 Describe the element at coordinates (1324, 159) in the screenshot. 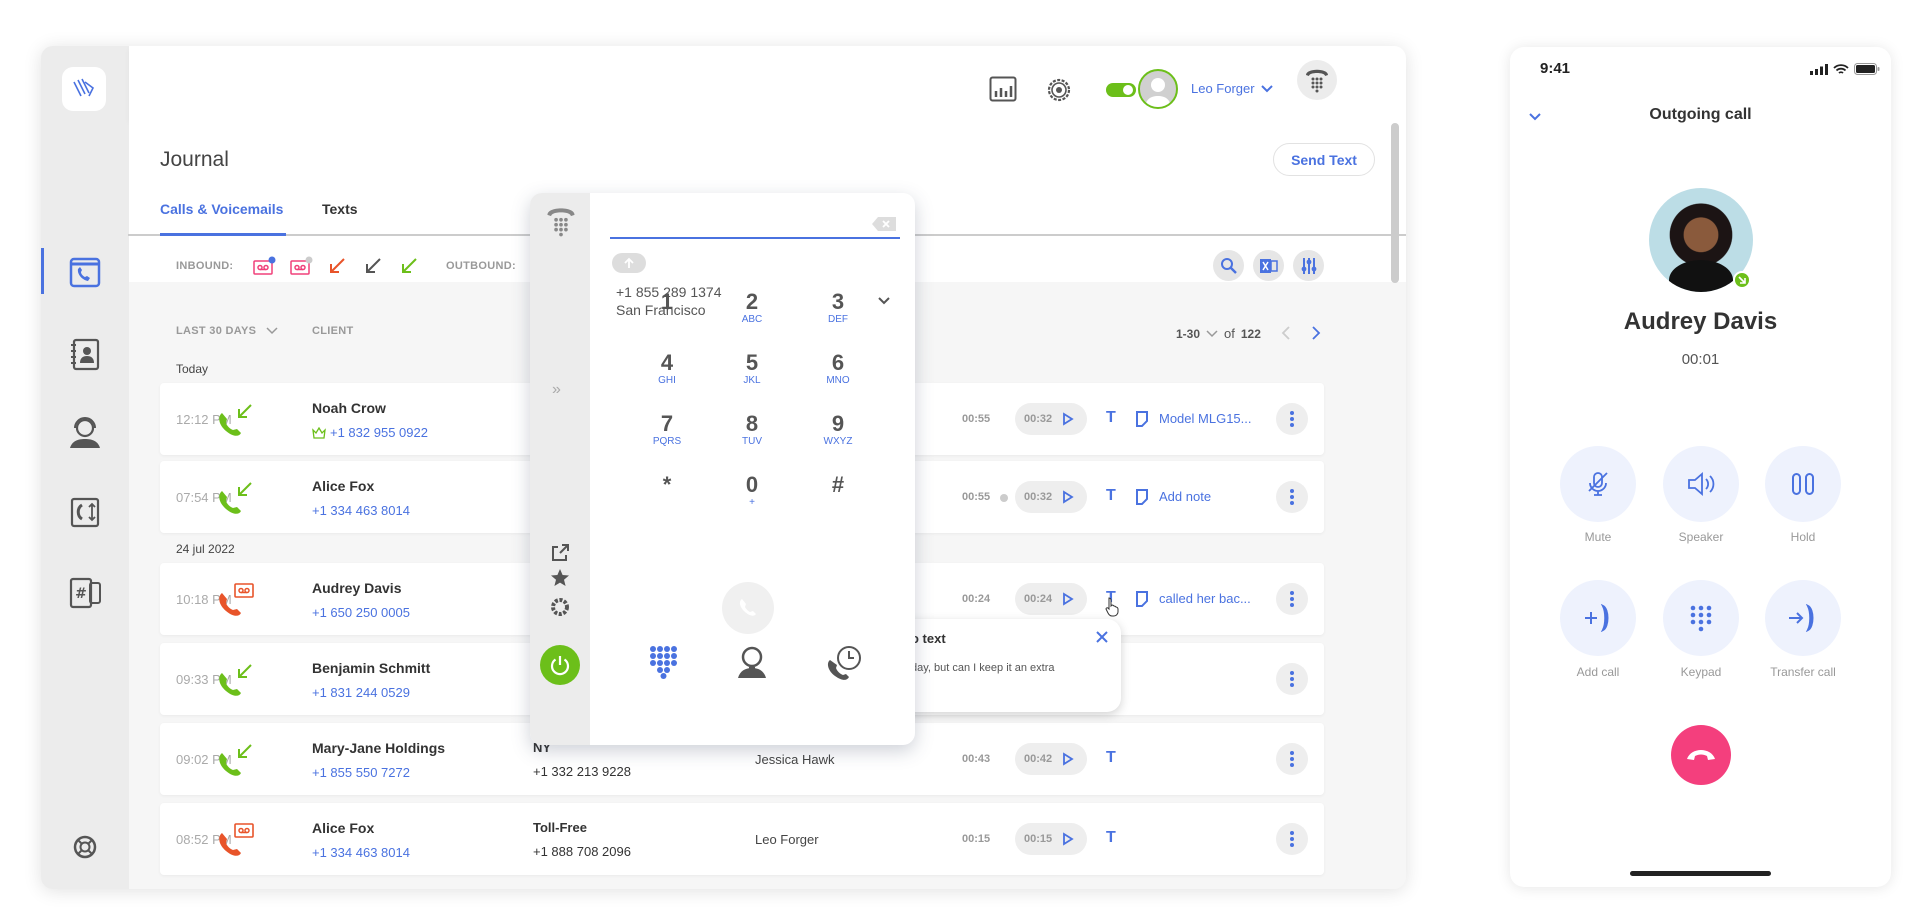

I see `send-text-button: Send Text` at that location.